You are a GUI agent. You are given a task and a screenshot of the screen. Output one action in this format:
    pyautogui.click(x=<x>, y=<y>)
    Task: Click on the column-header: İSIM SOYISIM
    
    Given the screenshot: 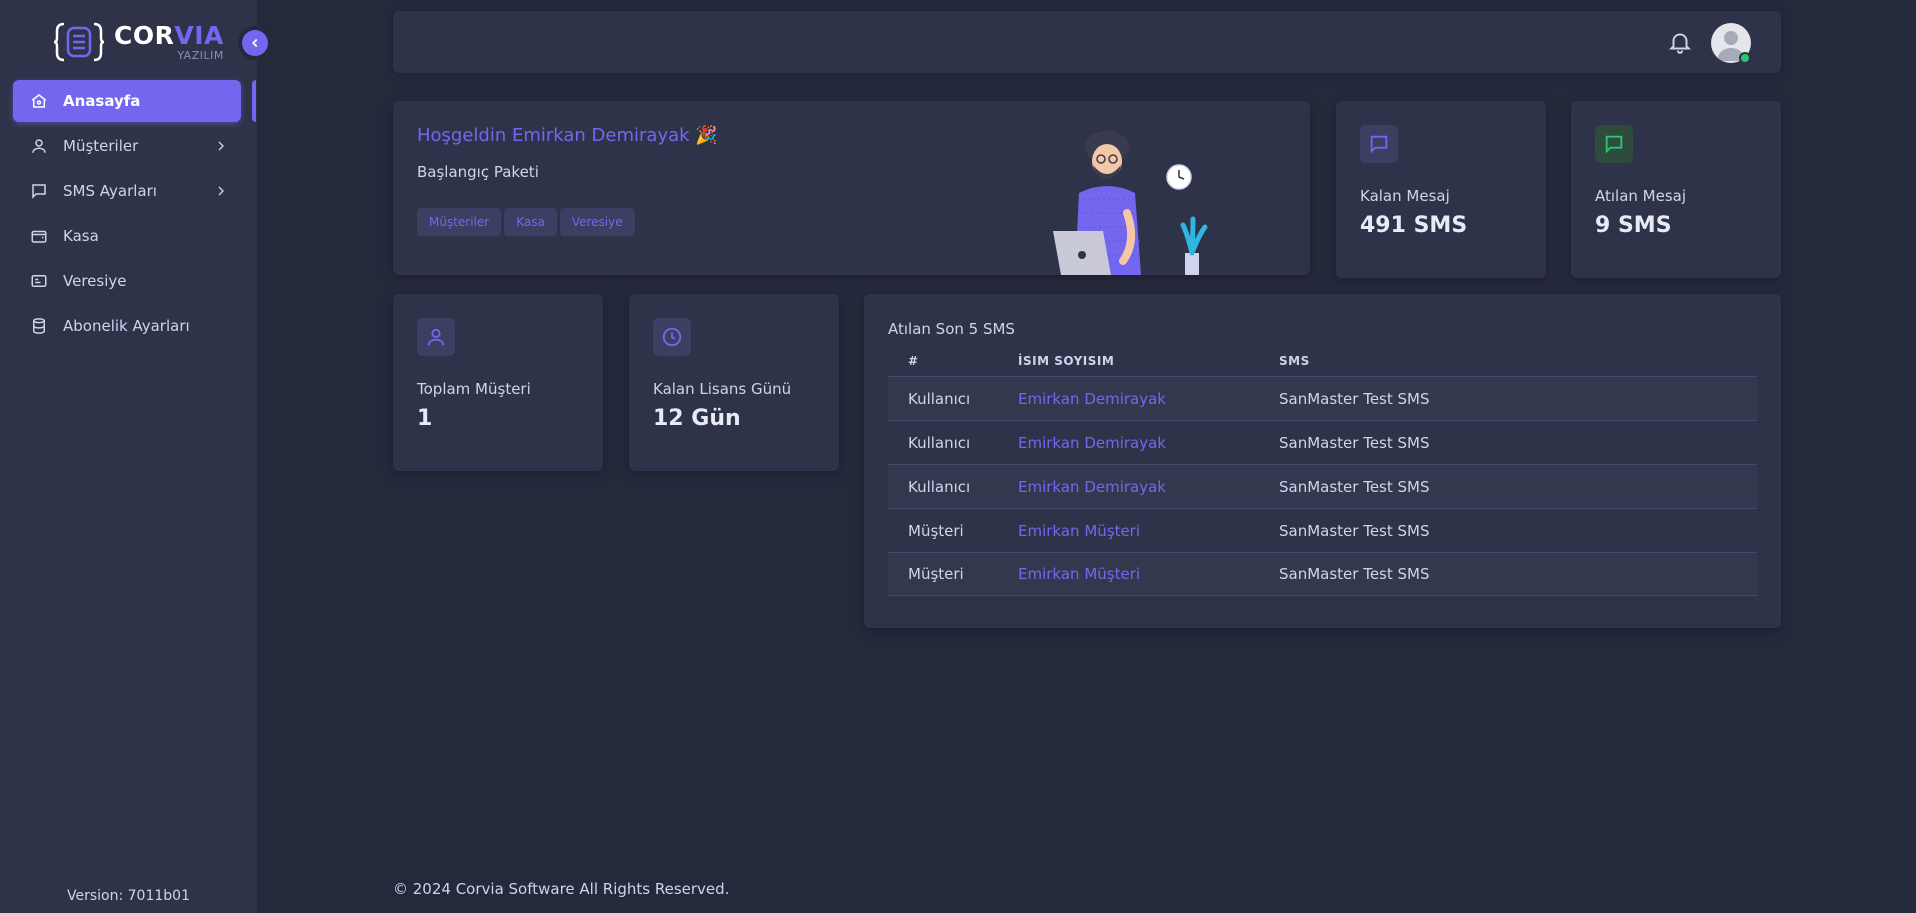 What is the action you would take?
    pyautogui.click(x=1066, y=361)
    